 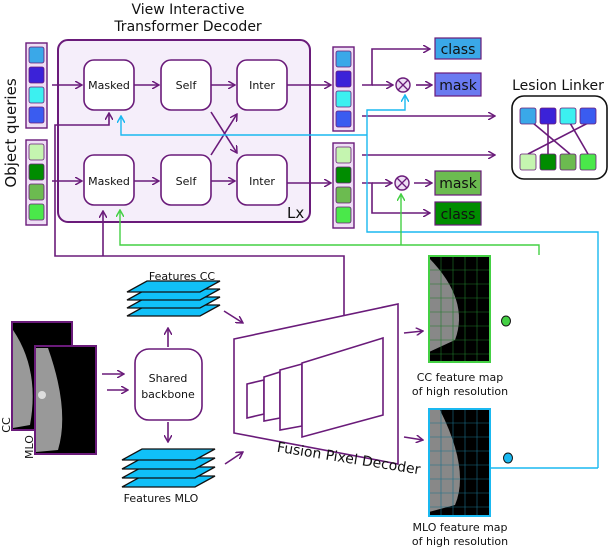 What do you see at coordinates (460, 377) in the screenshot?
I see `cc-map-caption-line1: CC feature map` at bounding box center [460, 377].